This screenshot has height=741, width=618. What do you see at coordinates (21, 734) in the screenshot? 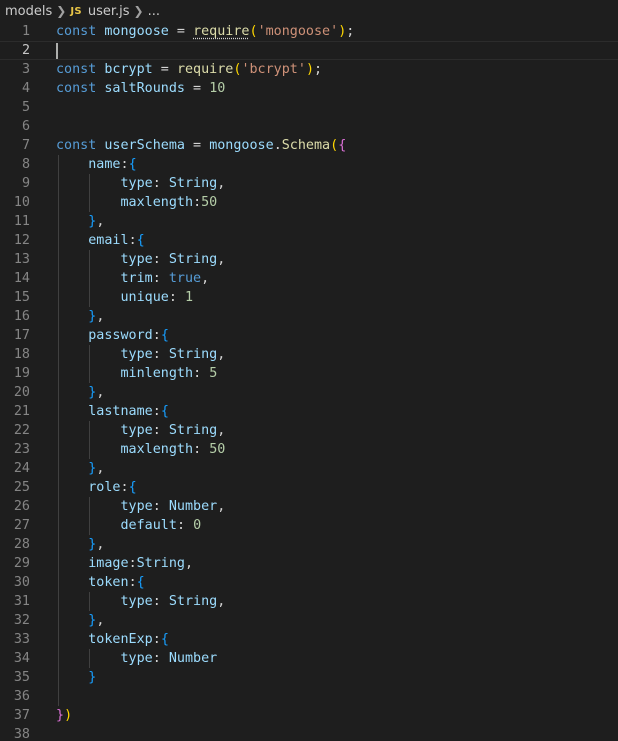
I see `line-number: 38` at bounding box center [21, 734].